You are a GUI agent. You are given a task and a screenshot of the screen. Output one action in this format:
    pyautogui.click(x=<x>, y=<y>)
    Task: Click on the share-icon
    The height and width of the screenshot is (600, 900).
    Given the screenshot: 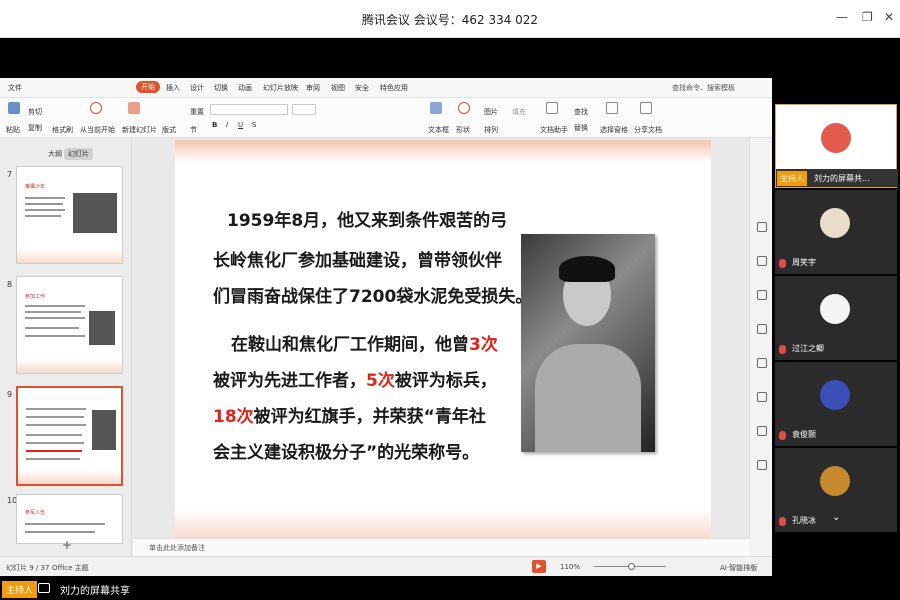 What is the action you would take?
    pyautogui.click(x=646, y=108)
    